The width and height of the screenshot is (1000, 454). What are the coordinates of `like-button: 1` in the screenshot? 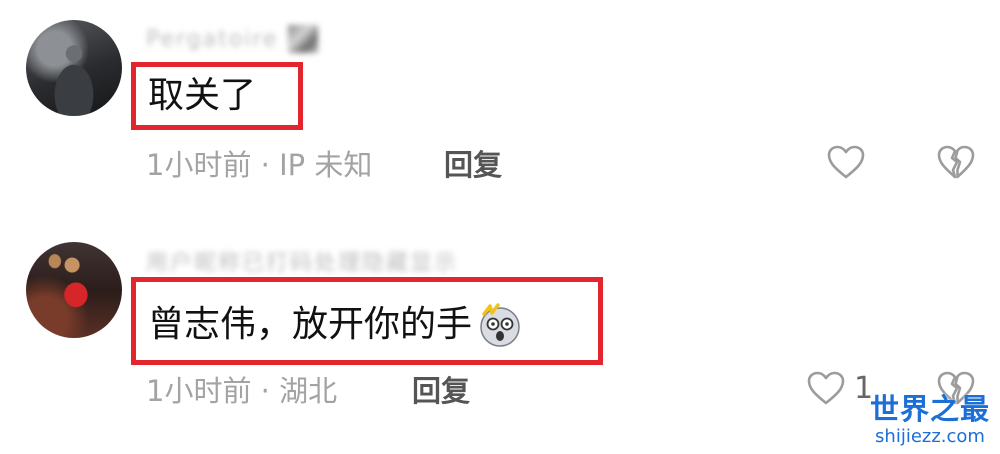 It's located at (839, 388).